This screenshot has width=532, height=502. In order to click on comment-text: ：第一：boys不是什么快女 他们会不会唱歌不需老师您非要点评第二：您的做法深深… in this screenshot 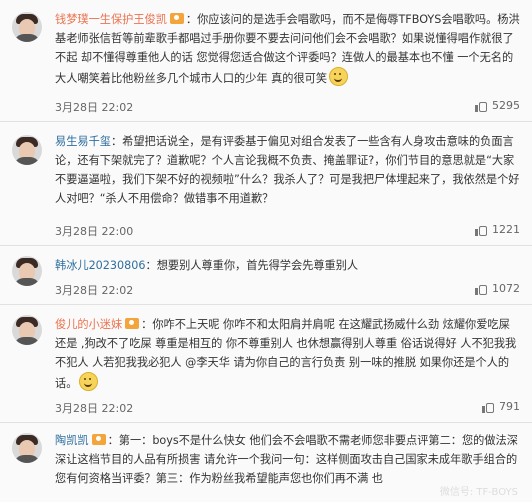, I will do `click(286, 459)`.